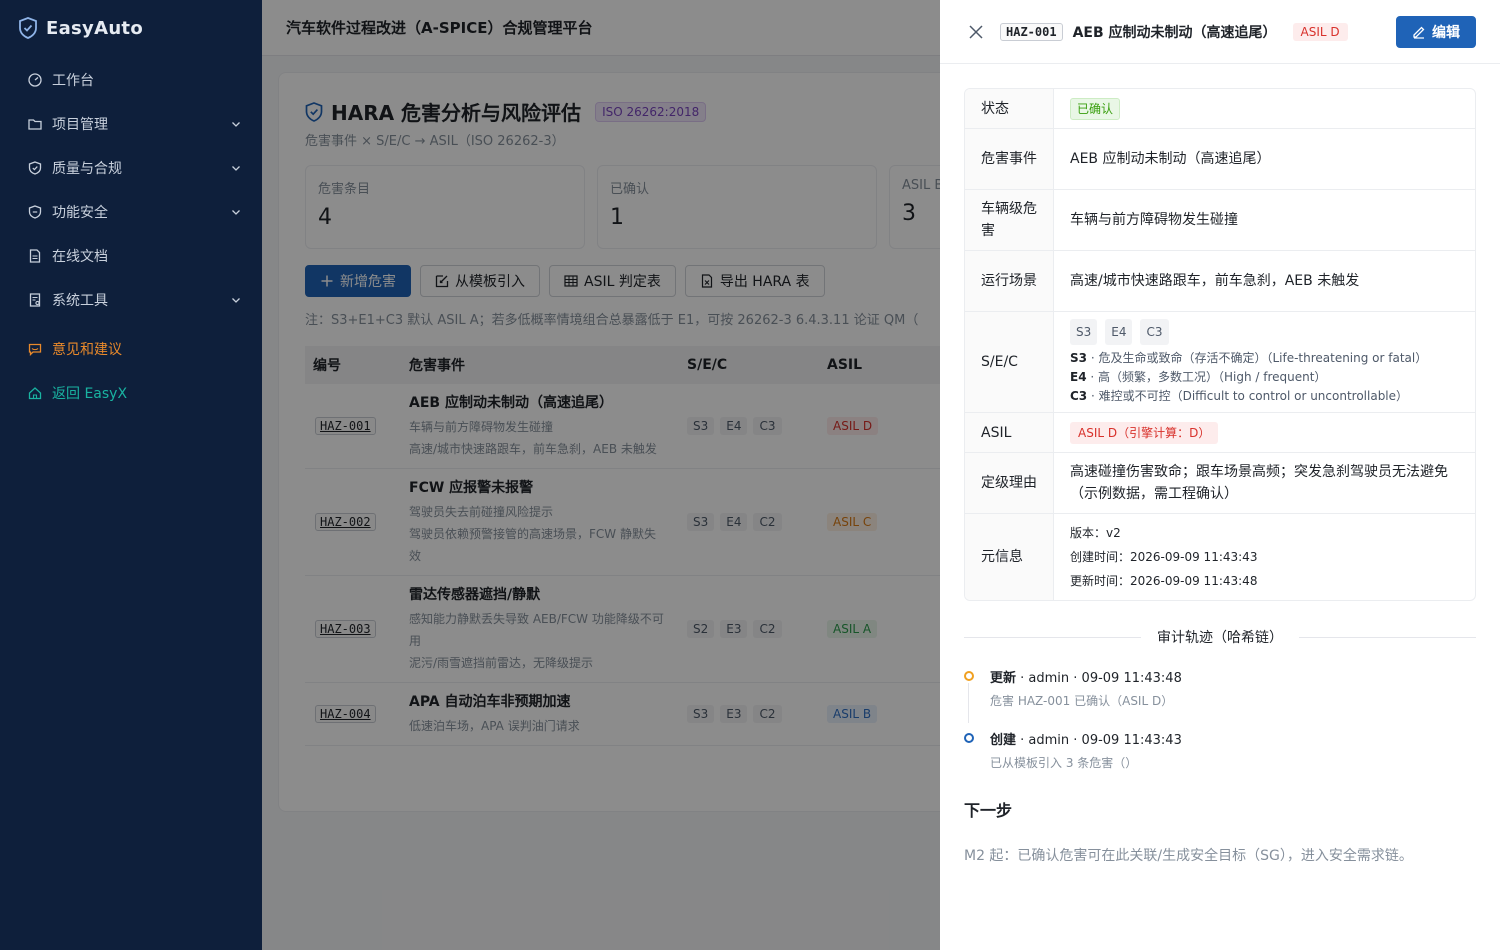  I want to click on next-step-title: 下一步, so click(988, 810).